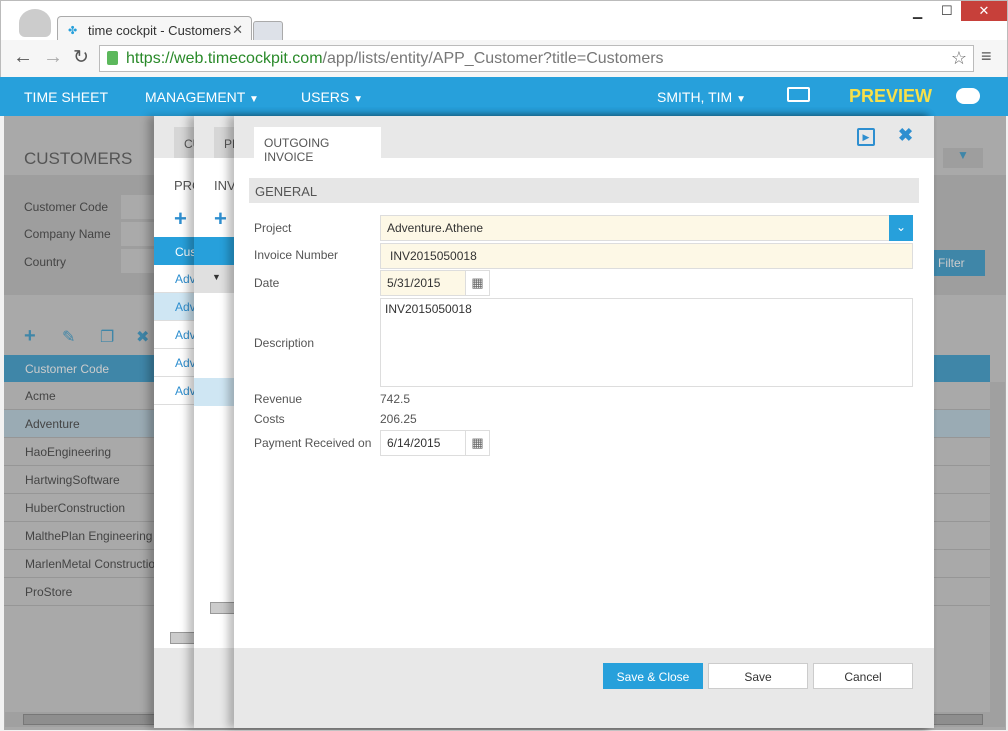  What do you see at coordinates (866, 137) in the screenshot?
I see `open-icon: ▶` at bounding box center [866, 137].